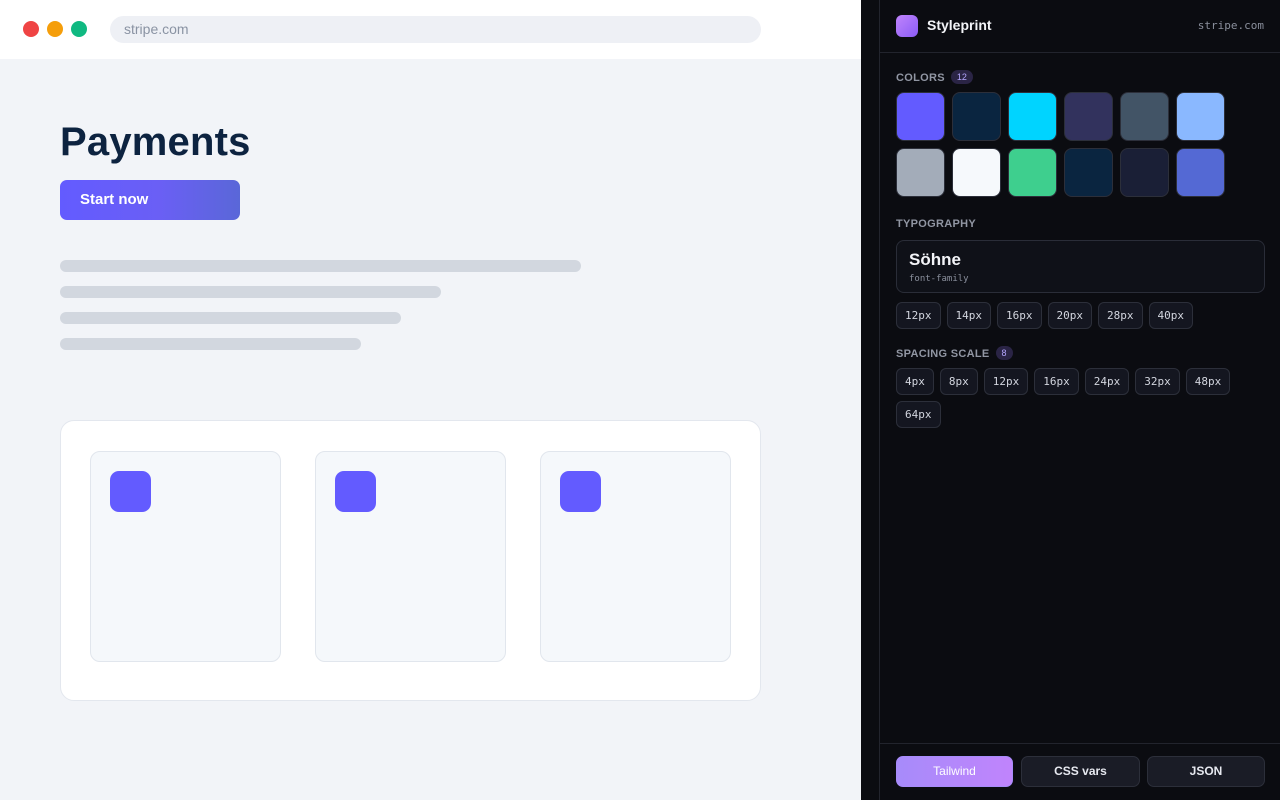 This screenshot has width=1280, height=800. Describe the element at coordinates (1004, 353) in the screenshot. I see `spacing-count-badge: 8` at that location.